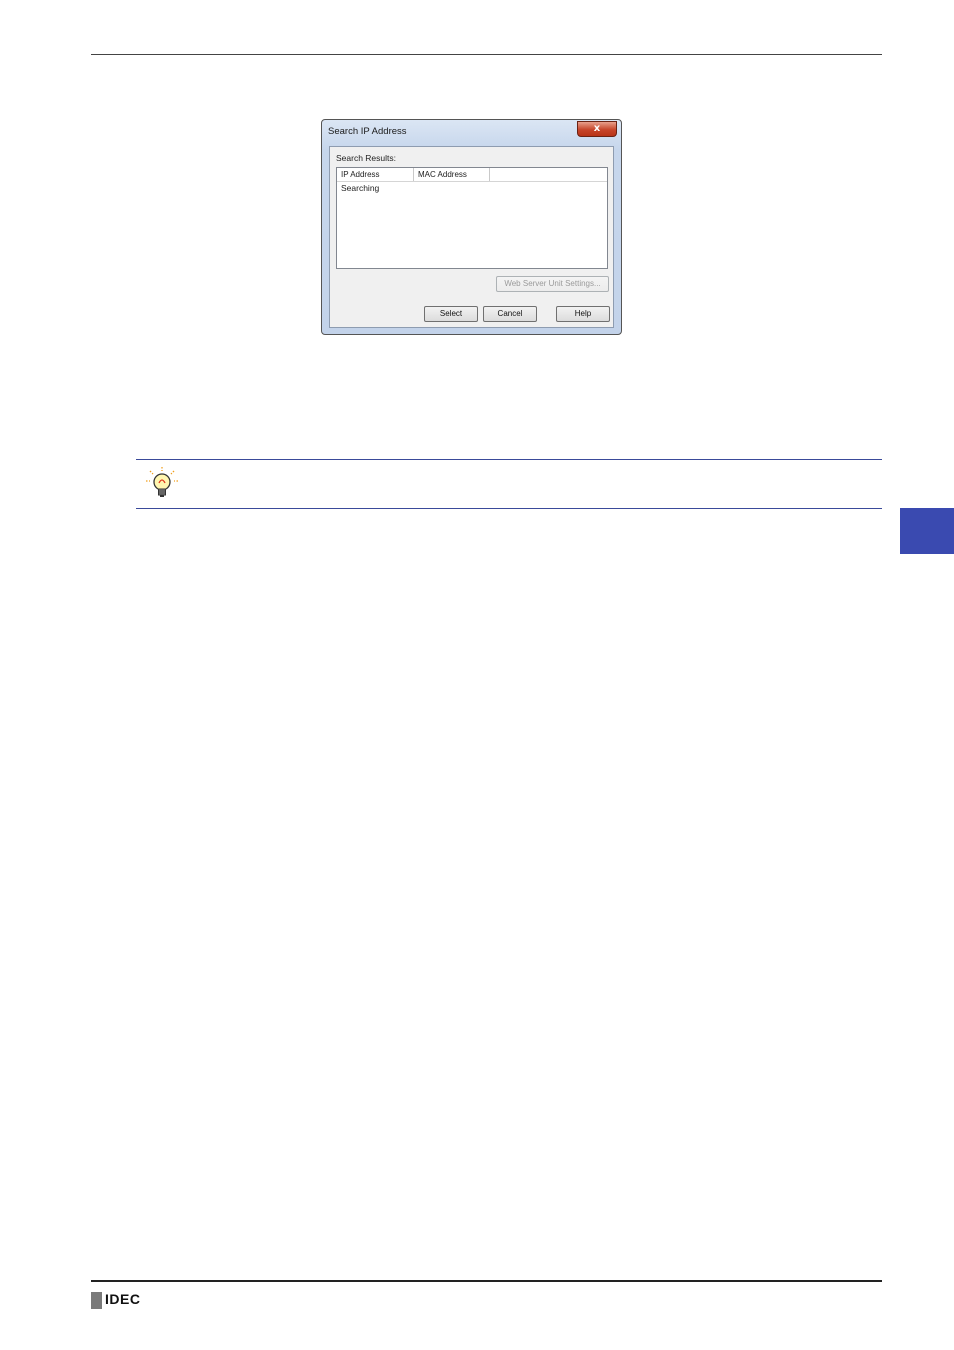 The width and height of the screenshot is (954, 1350). I want to click on hint-rule-top, so click(509, 459).